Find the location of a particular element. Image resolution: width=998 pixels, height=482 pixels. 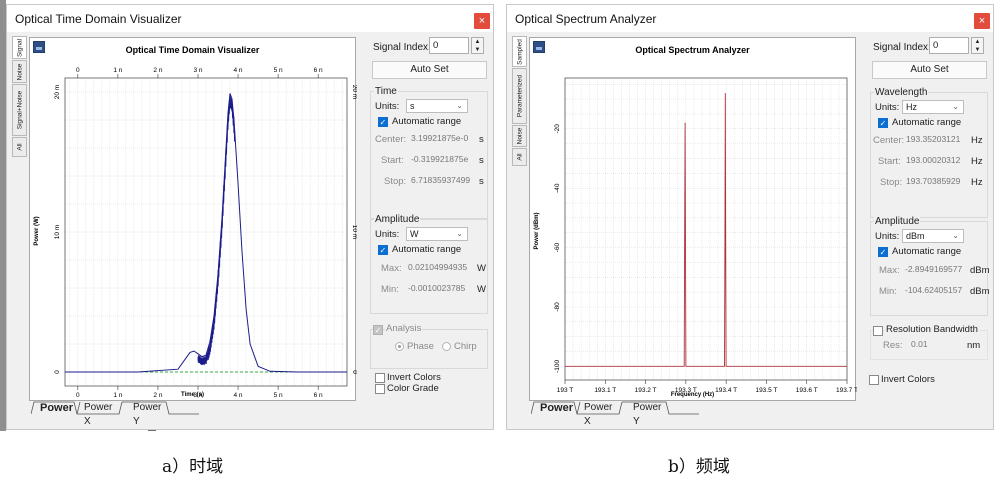

tab-signal-noise: Signal+Noise is located at coordinates (19, 110).